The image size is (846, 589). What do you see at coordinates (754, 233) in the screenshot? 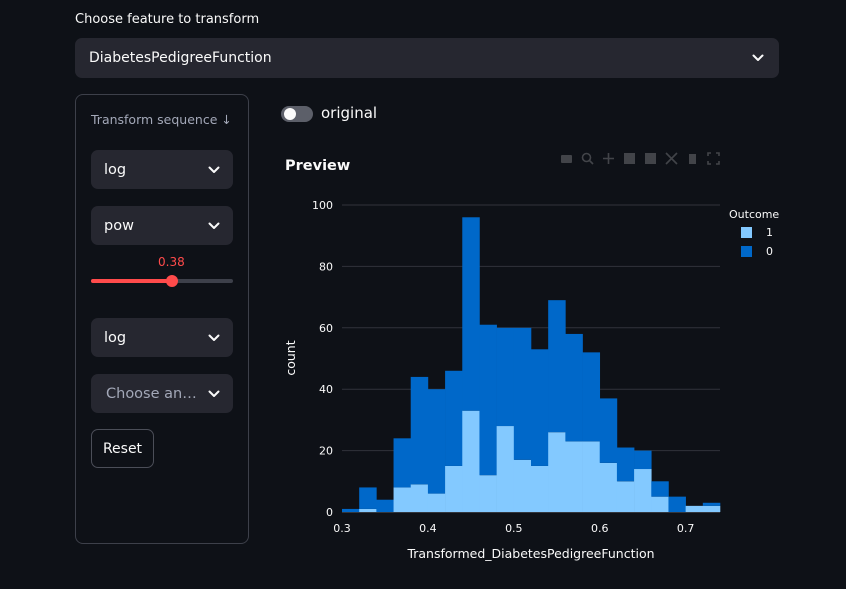
I see `chart-legend: Outcome 1 0` at bounding box center [754, 233].